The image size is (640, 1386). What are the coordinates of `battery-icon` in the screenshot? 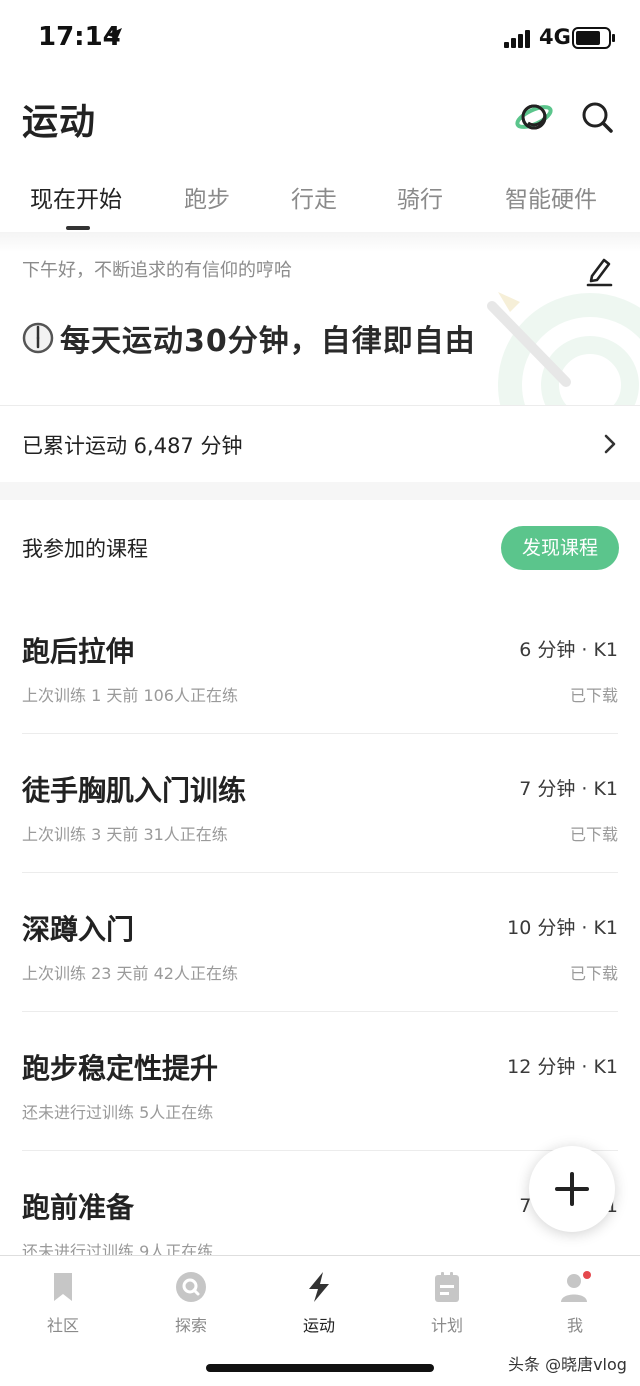 It's located at (593, 38).